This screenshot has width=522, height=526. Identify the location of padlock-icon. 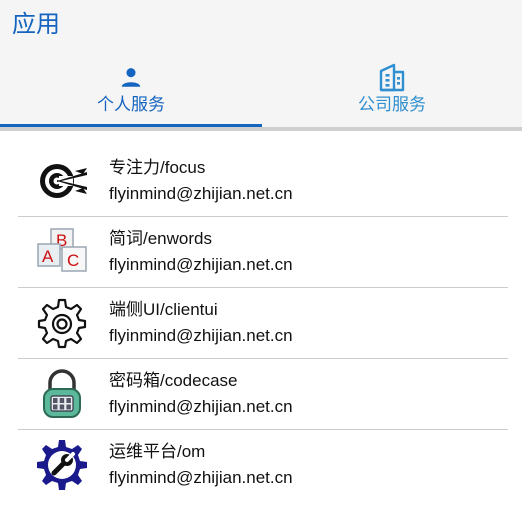
(62, 394).